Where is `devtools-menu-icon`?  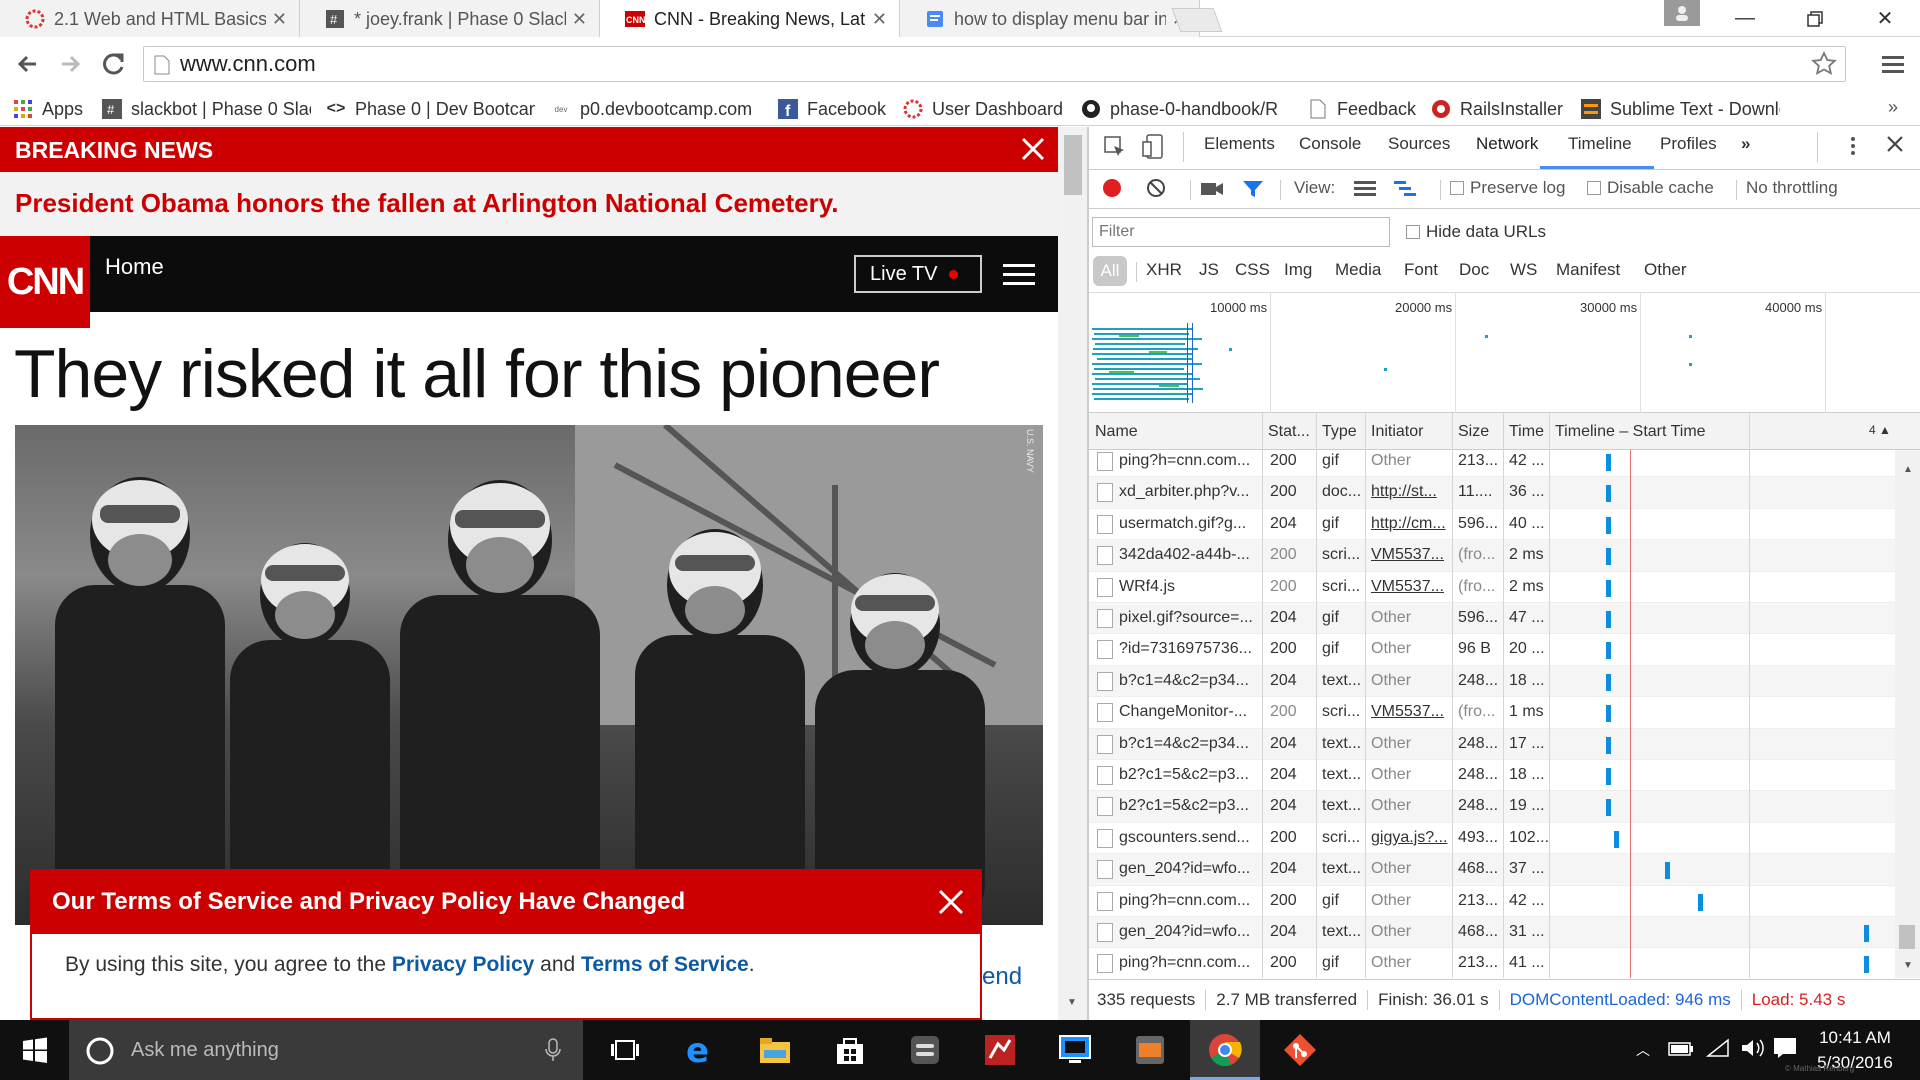
devtools-menu-icon is located at coordinates (1853, 146).